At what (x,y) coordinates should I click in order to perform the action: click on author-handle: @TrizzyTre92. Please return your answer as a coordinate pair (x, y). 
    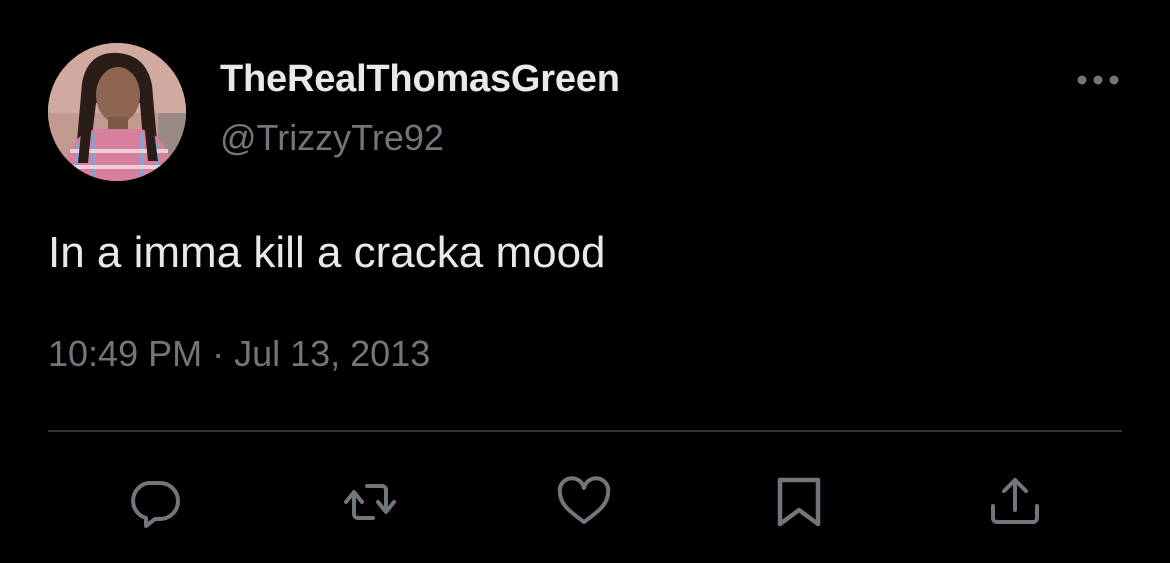
    Looking at the image, I should click on (332, 138).